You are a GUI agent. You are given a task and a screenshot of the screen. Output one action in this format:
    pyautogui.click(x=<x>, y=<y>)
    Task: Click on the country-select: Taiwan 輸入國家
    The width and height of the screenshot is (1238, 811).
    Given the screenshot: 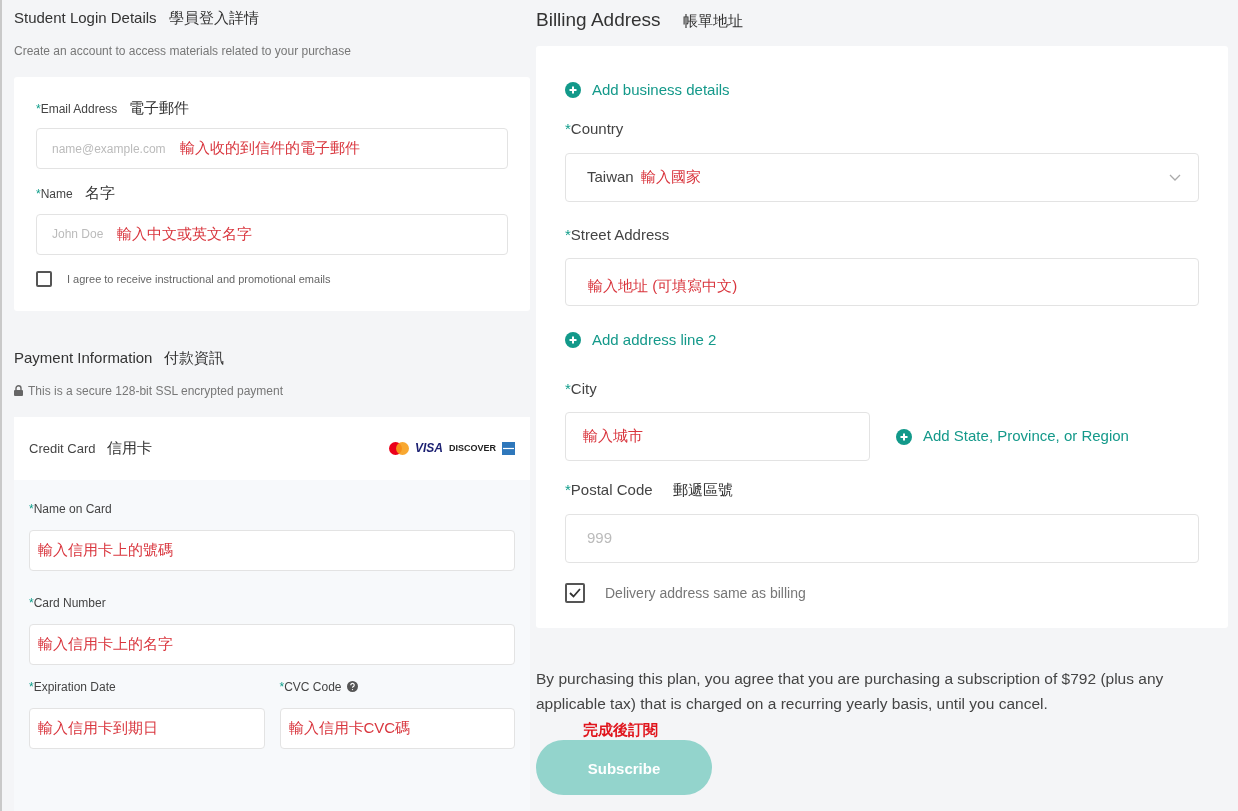 What is the action you would take?
    pyautogui.click(x=882, y=177)
    